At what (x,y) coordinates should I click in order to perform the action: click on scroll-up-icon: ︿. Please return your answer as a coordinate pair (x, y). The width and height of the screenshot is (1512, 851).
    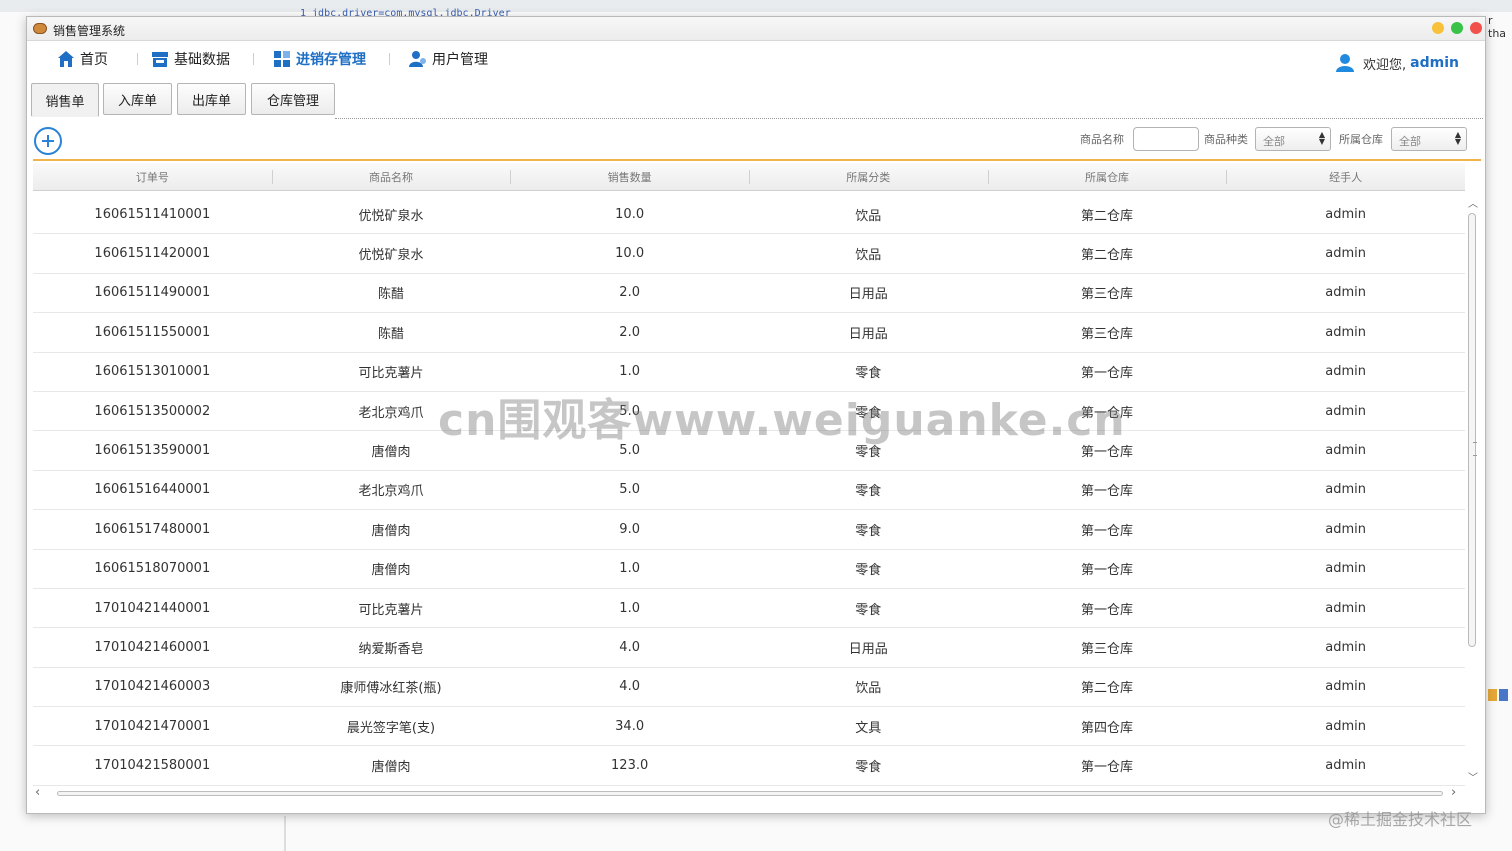
    Looking at the image, I should click on (1473, 202).